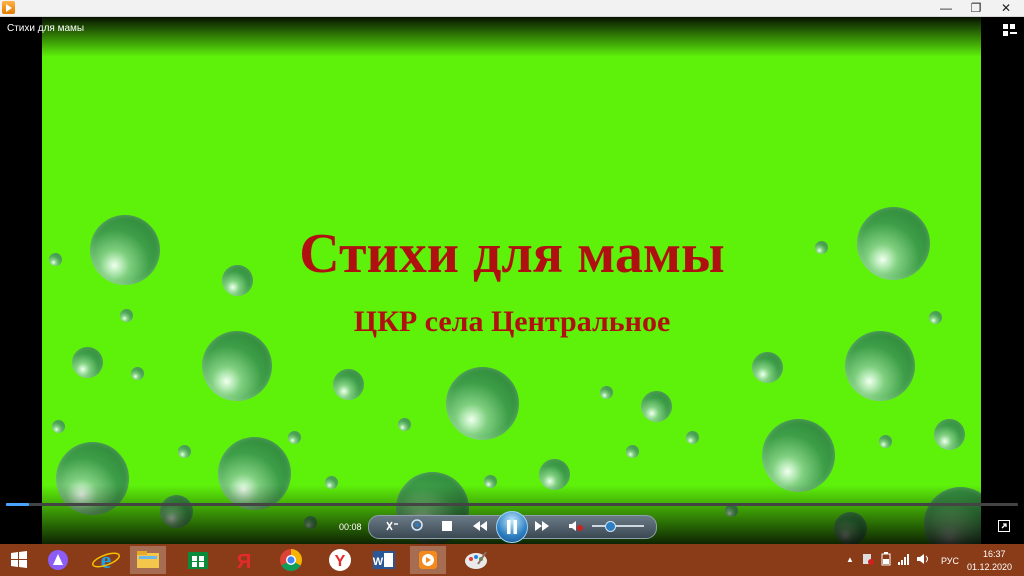  Describe the element at coordinates (291, 560) in the screenshot. I see `chrome-icon` at that location.